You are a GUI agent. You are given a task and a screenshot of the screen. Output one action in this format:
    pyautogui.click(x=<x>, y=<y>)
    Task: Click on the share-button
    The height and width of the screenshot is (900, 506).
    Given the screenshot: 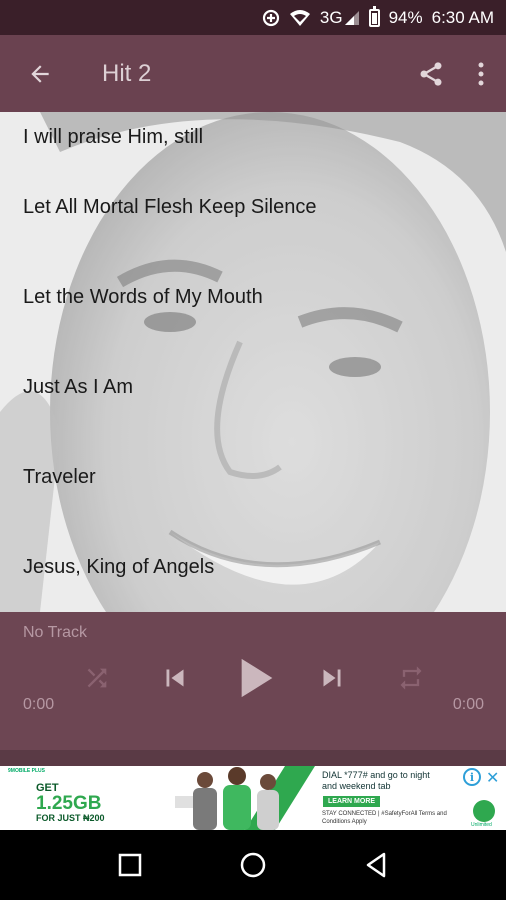 What is the action you would take?
    pyautogui.click(x=431, y=73)
    